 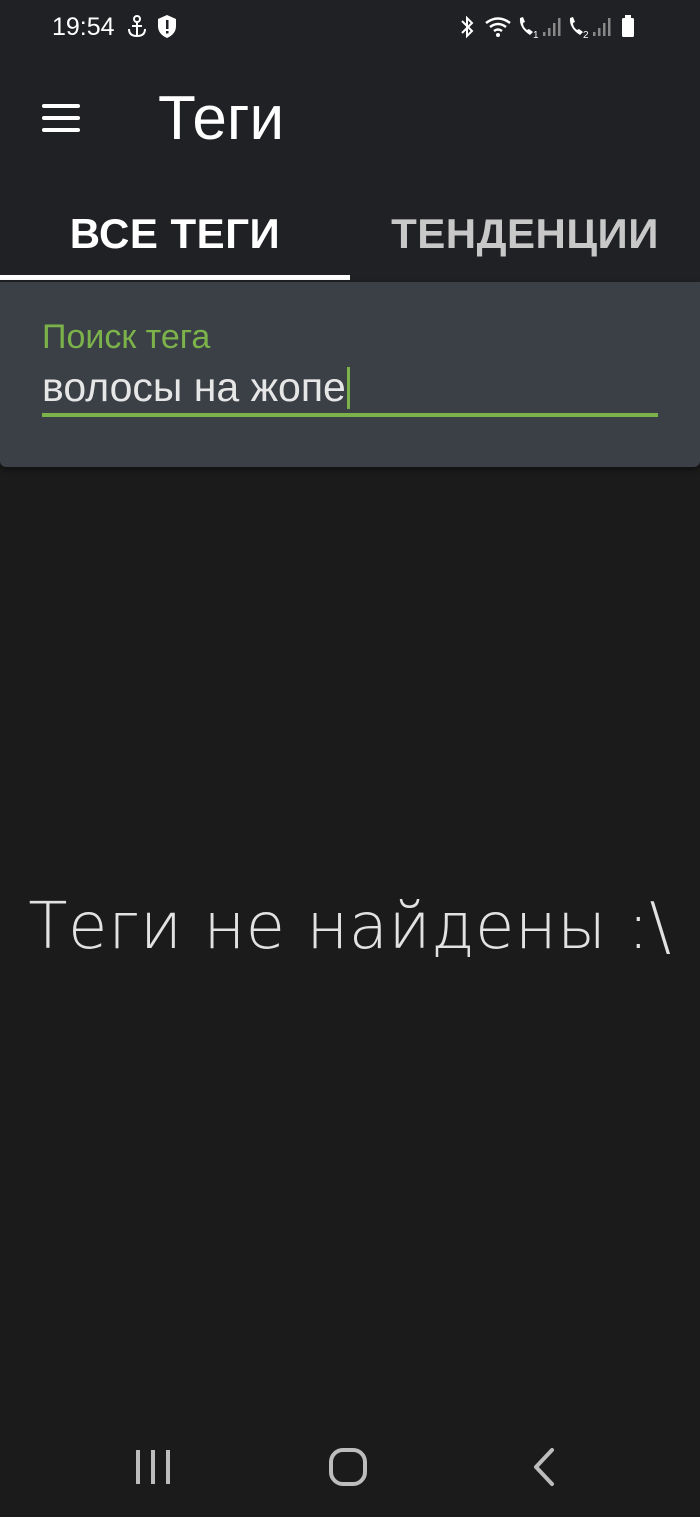 I want to click on toolbar: Теги, so click(x=350, y=121).